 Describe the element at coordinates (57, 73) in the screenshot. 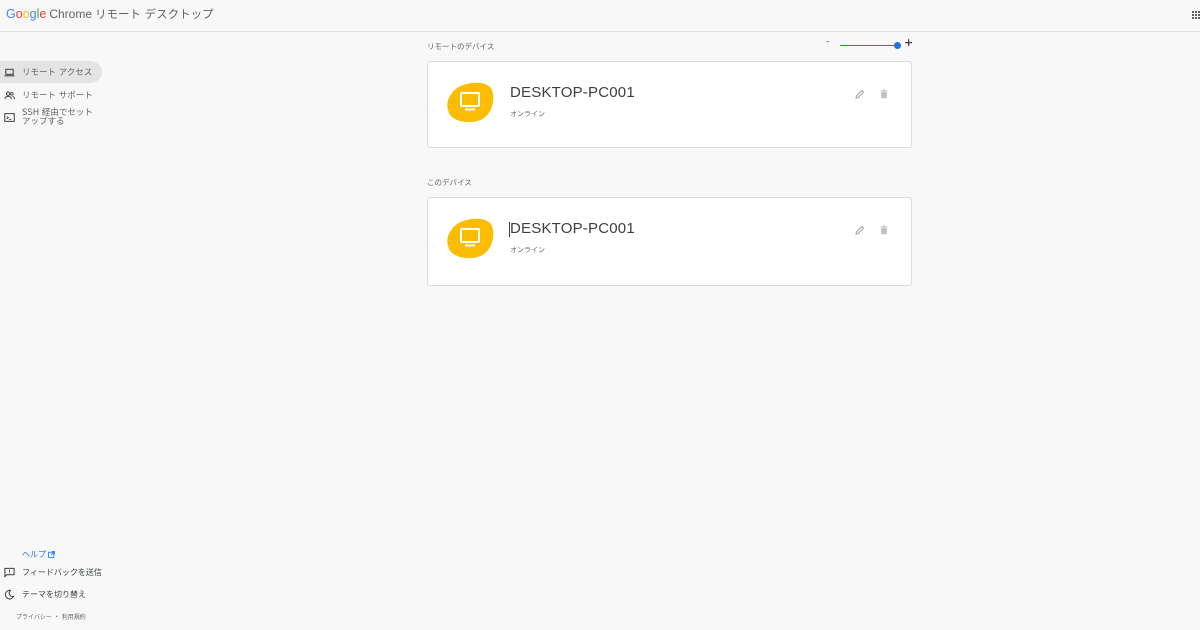

I see `sidebar-item-label: リモート アクセス` at that location.